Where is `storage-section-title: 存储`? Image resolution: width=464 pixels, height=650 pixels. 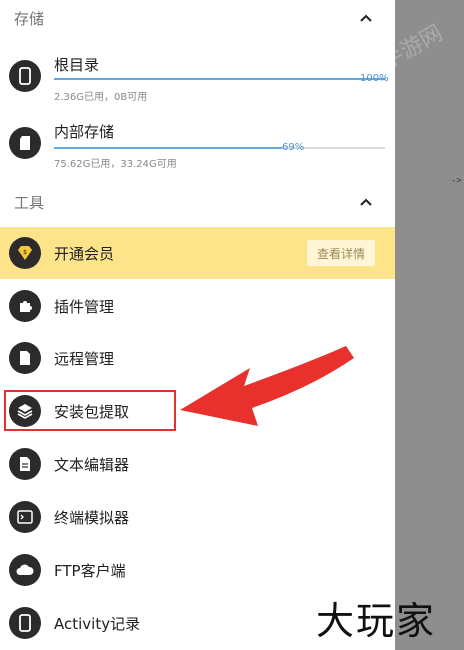
storage-section-title: 存储 is located at coordinates (29, 18).